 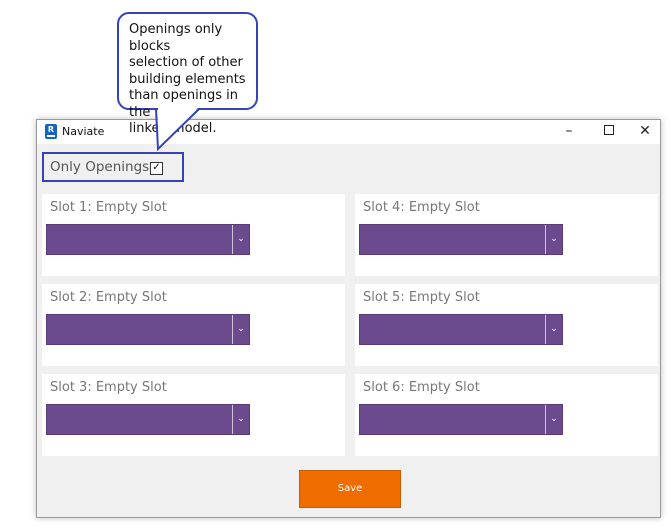 What do you see at coordinates (83, 131) in the screenshot?
I see `window-title: Naviate` at bounding box center [83, 131].